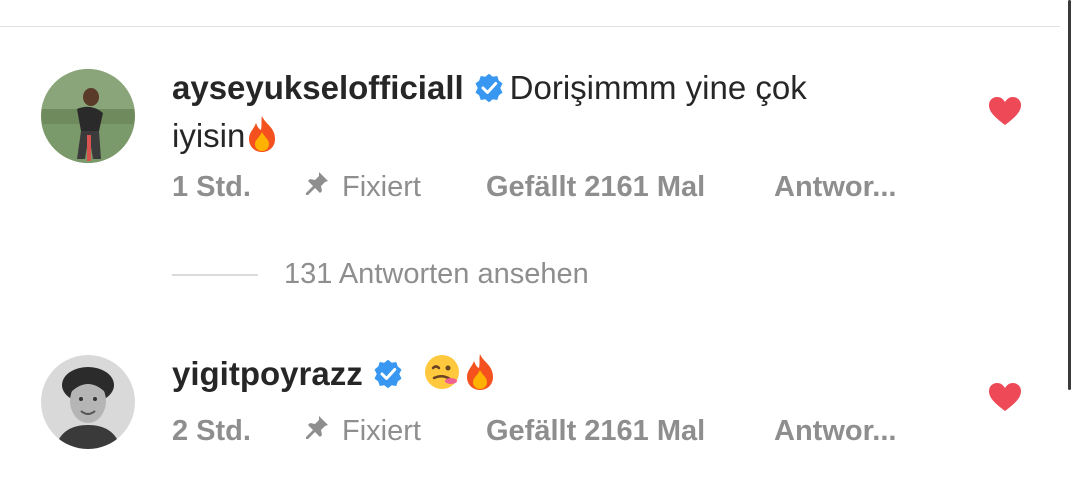 Image resolution: width=1077 pixels, height=494 pixels. I want to click on replies-divider, so click(215, 274).